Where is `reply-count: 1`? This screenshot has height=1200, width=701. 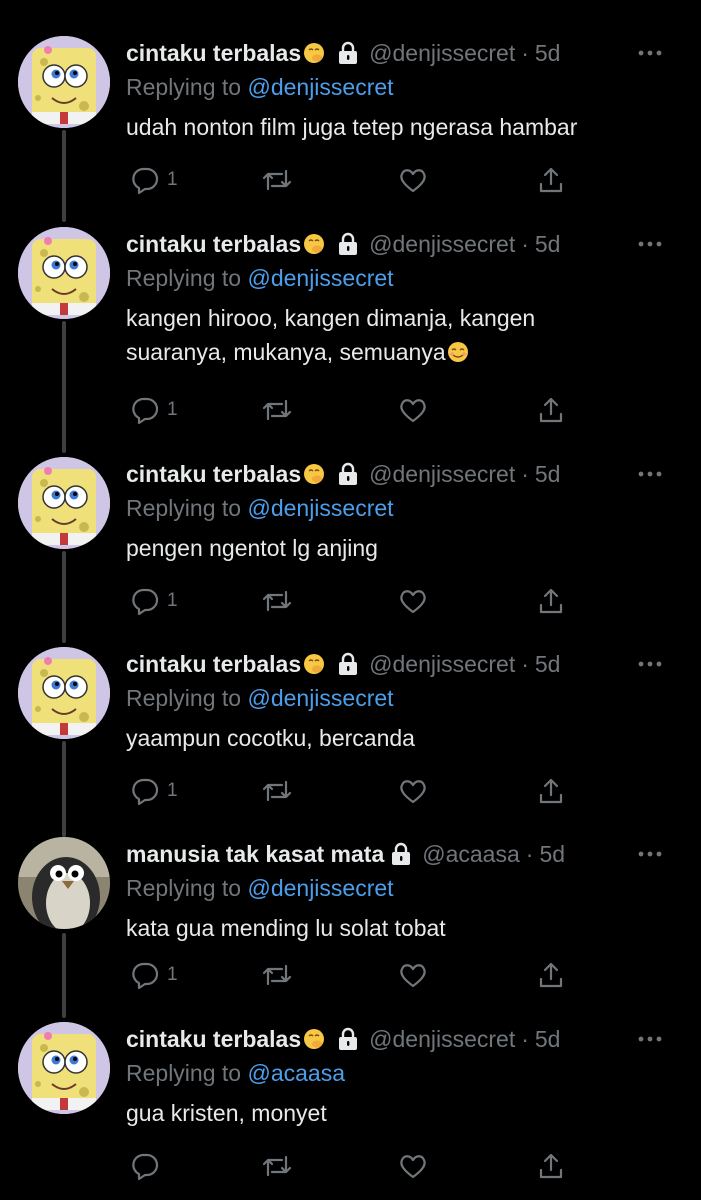
reply-count: 1 is located at coordinates (172, 179).